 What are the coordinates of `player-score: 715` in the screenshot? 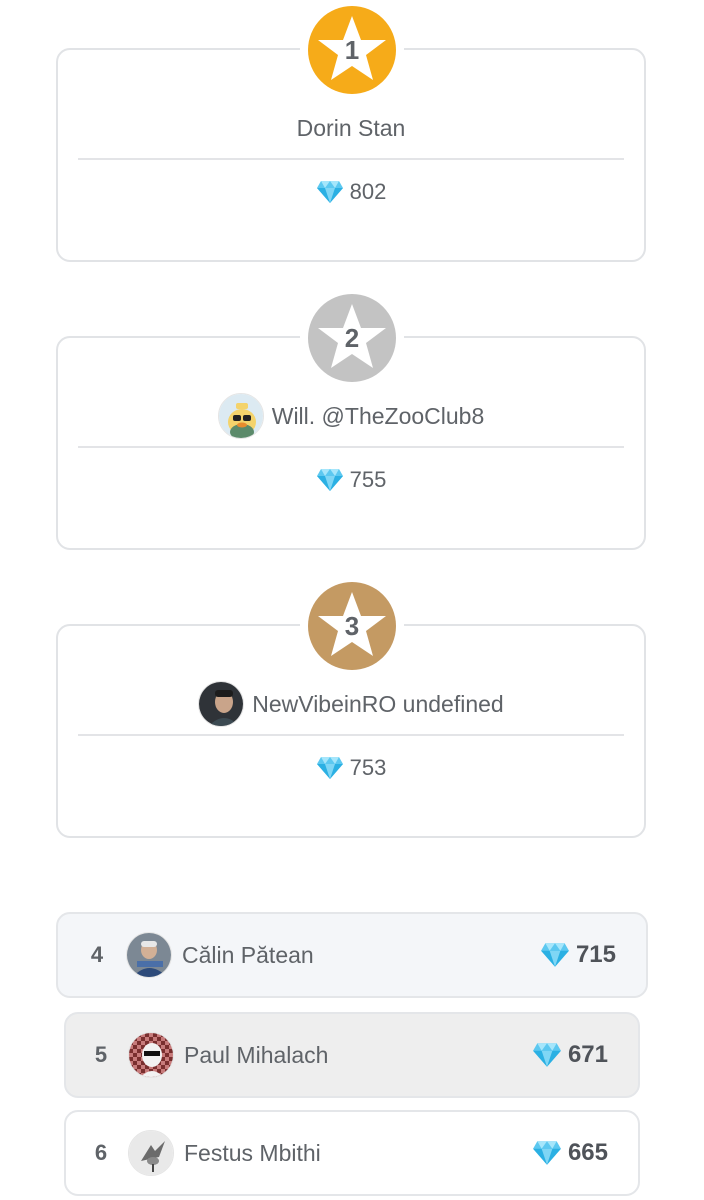 It's located at (578, 955).